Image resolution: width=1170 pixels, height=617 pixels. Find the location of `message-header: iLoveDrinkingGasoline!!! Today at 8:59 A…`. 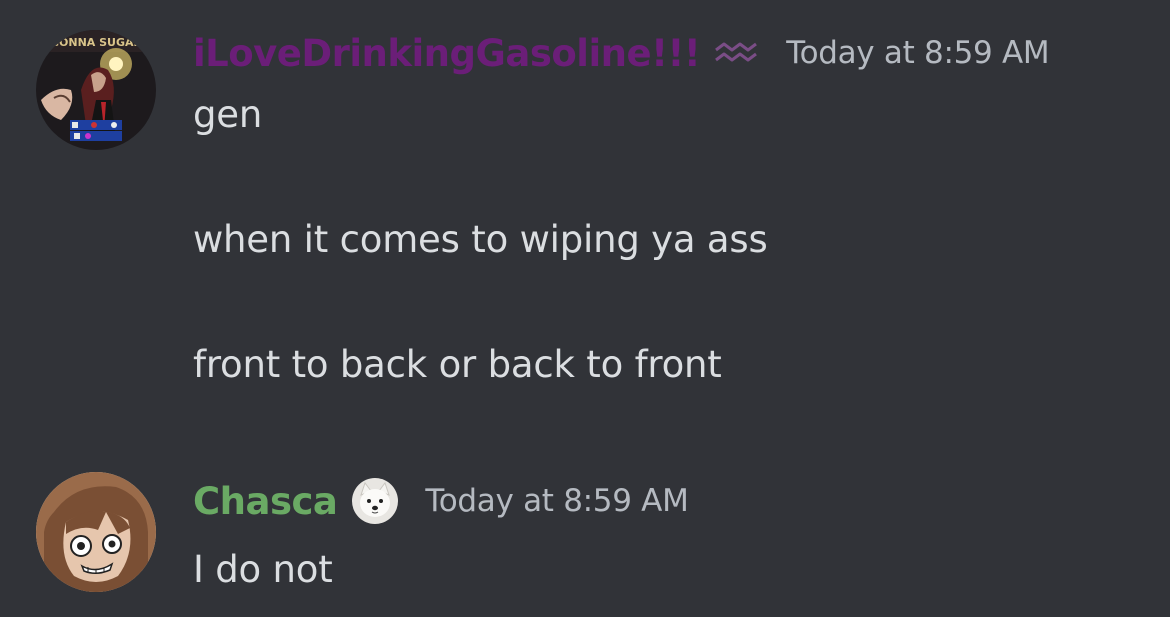

message-header: iLoveDrinkingGasoline!!! Today at 8:59 A… is located at coordinates (621, 53).